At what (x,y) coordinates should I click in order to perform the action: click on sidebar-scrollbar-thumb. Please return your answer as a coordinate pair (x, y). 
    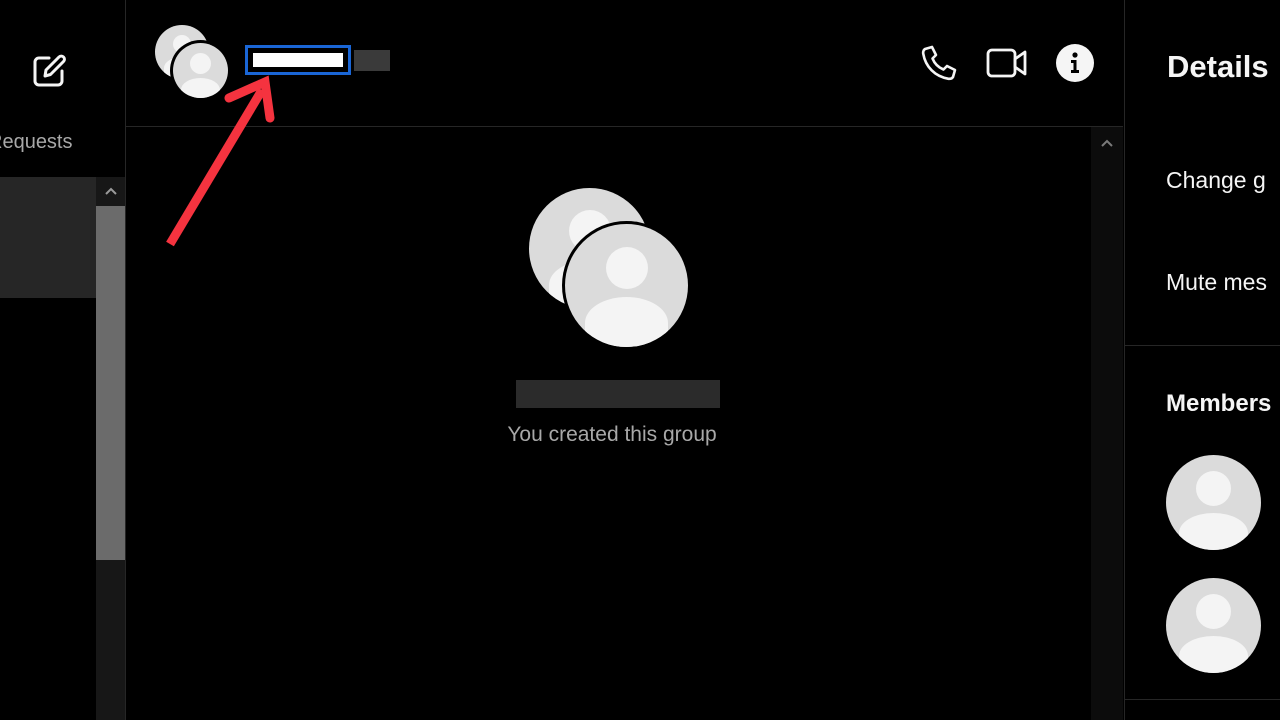
    Looking at the image, I should click on (110, 383).